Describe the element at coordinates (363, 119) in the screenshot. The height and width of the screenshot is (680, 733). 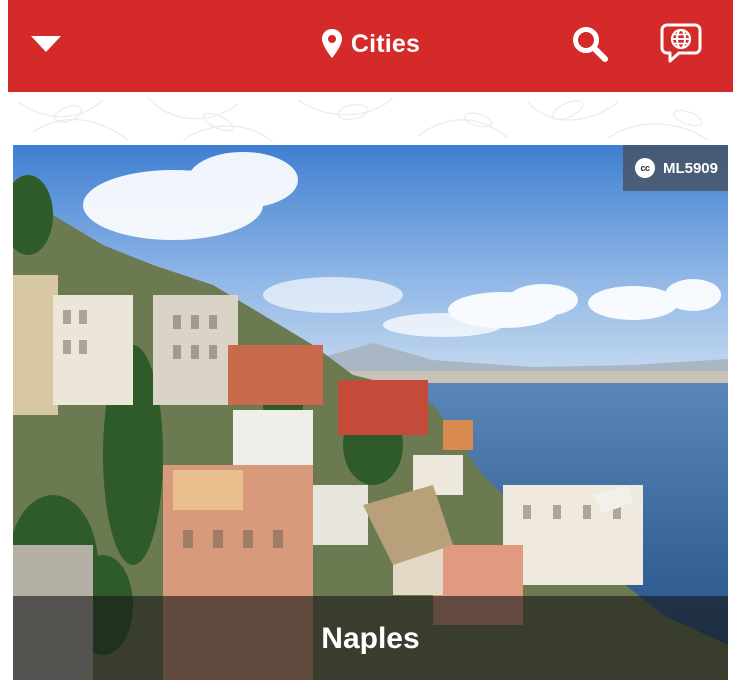
I see `leaf-pattern-graphic` at that location.